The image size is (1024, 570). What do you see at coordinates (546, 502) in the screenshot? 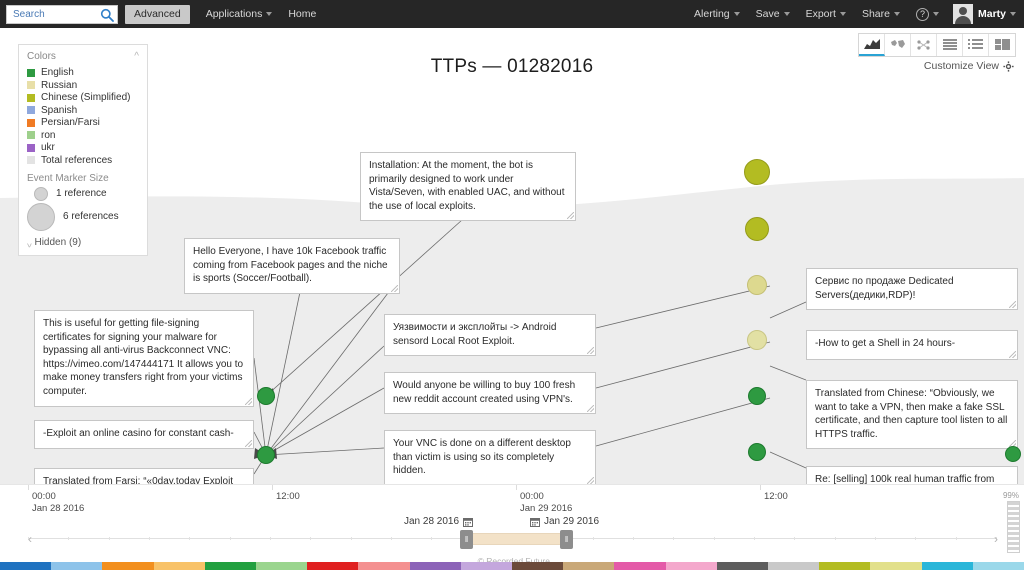
I see `axis-tick-label: 00:00 Jan 29 2016` at bounding box center [546, 502].